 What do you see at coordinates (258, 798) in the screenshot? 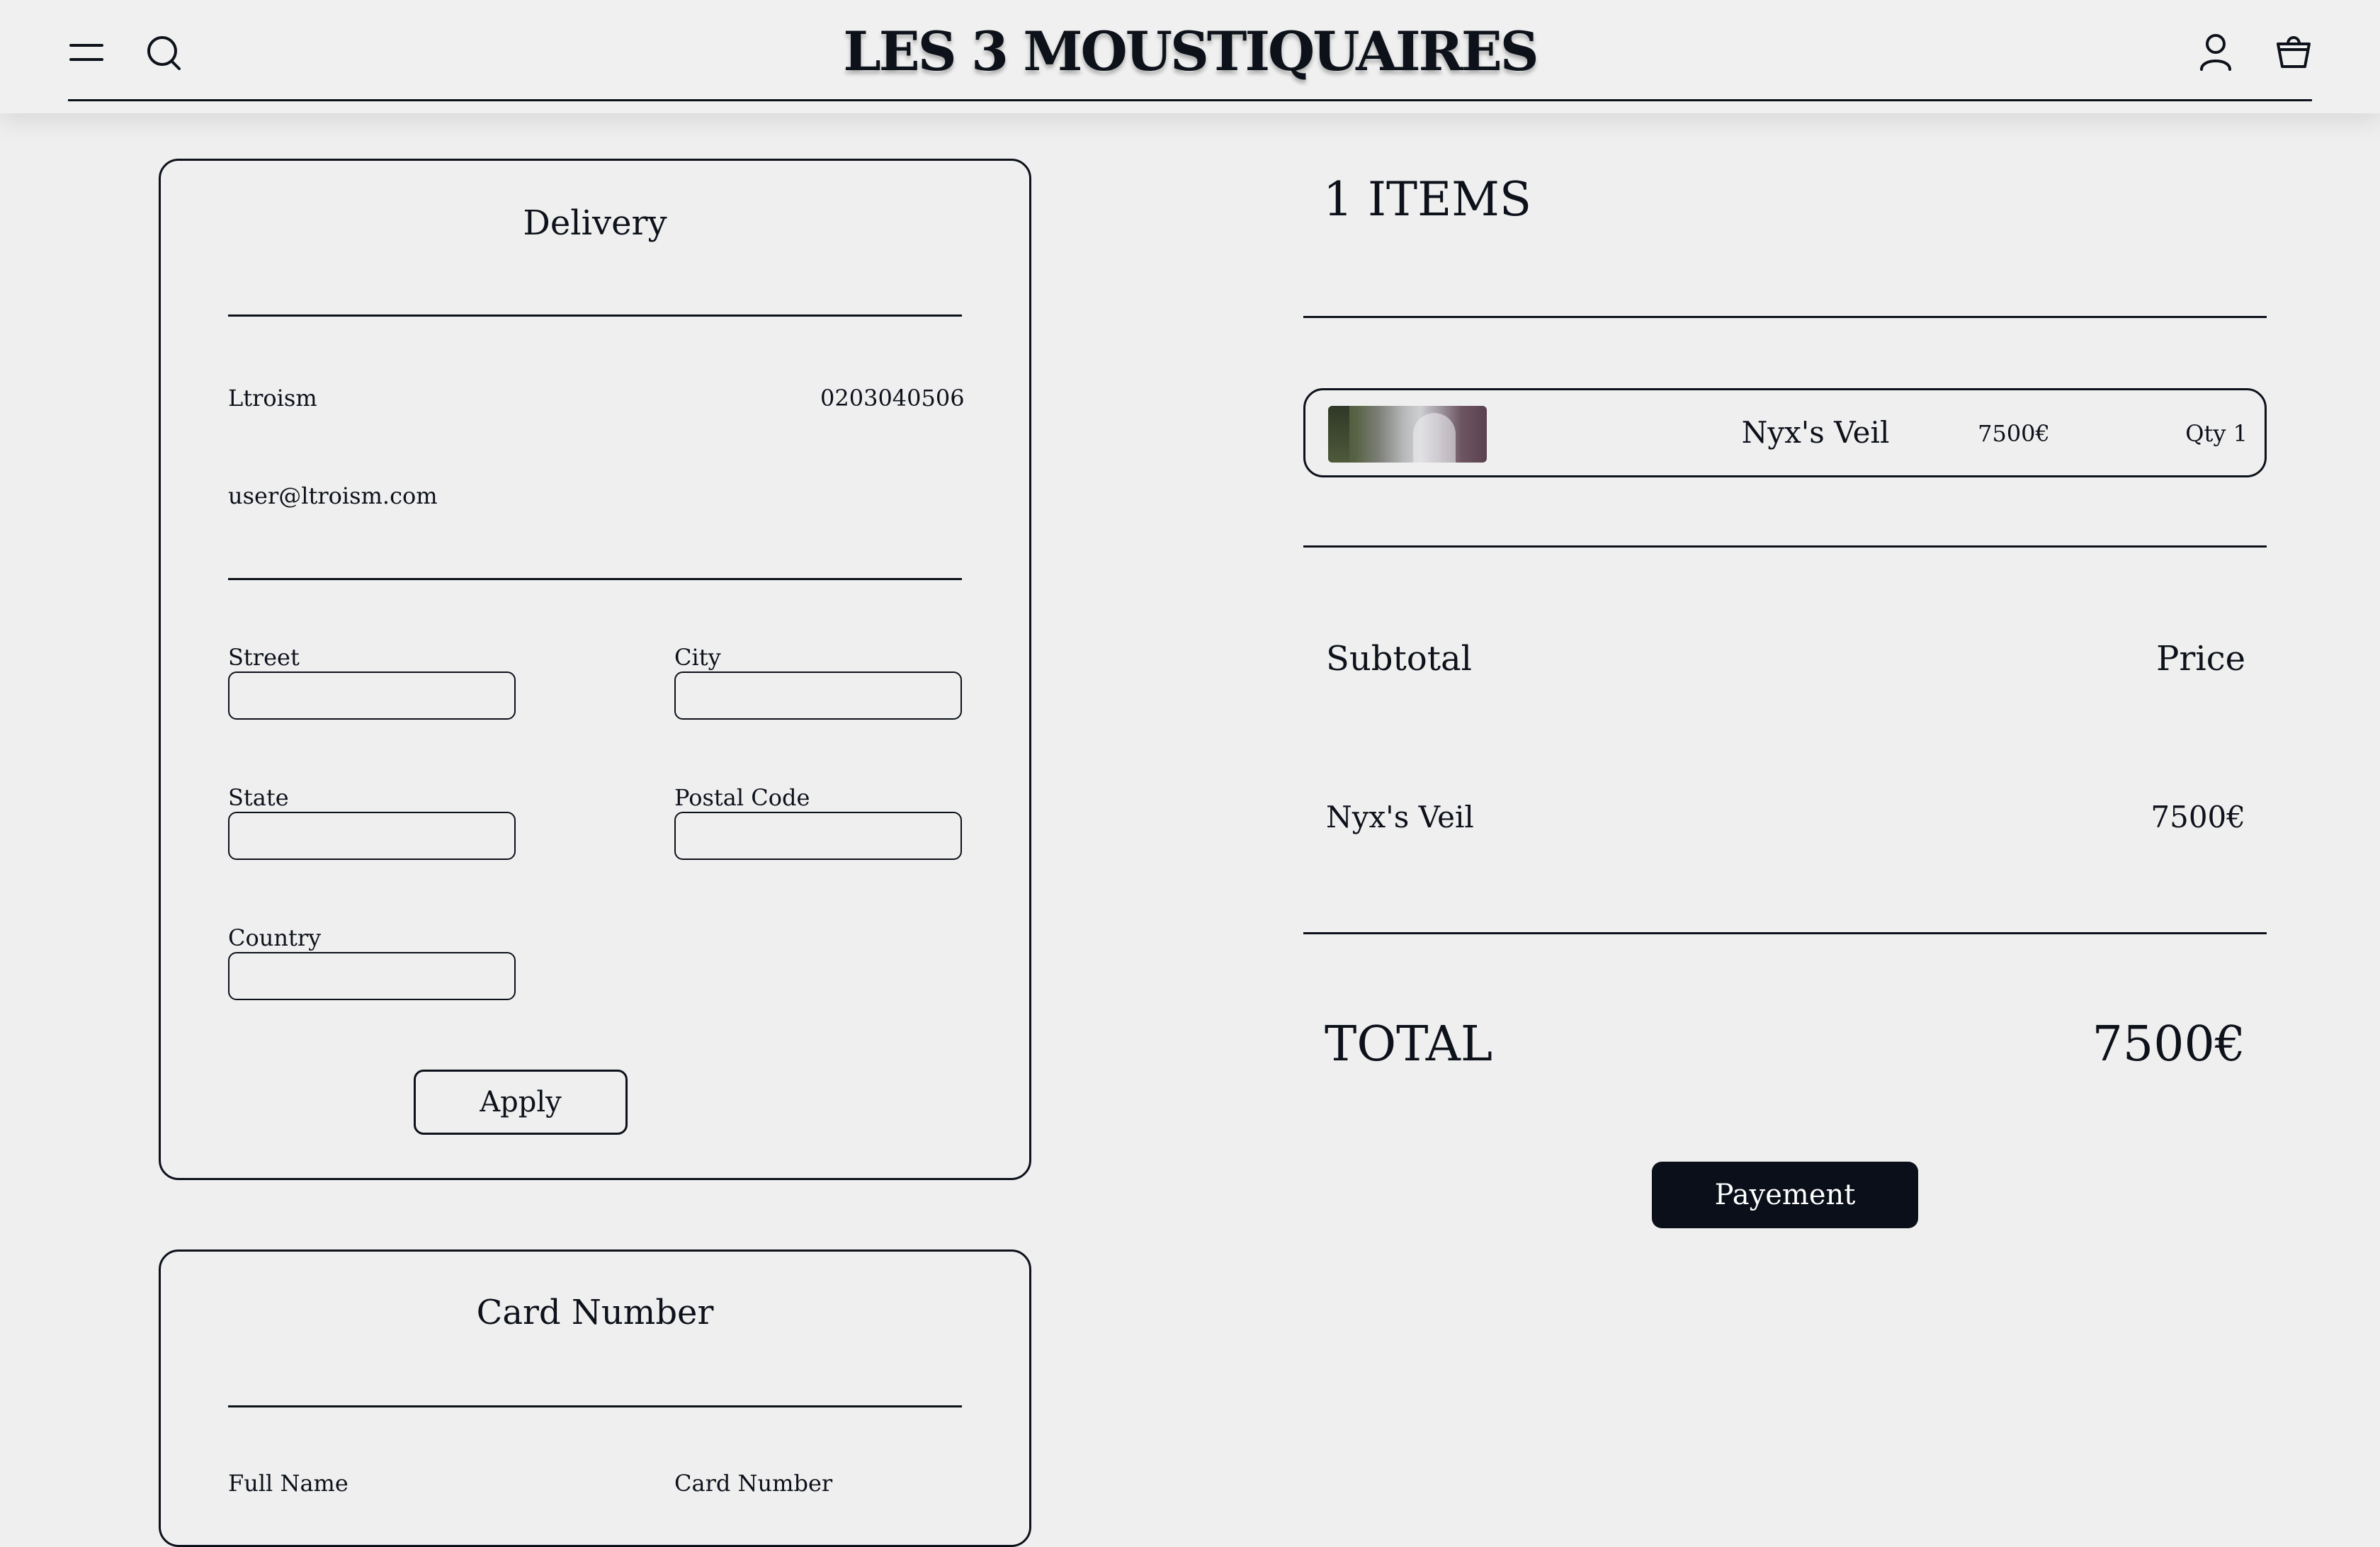
I see `state-label: State` at bounding box center [258, 798].